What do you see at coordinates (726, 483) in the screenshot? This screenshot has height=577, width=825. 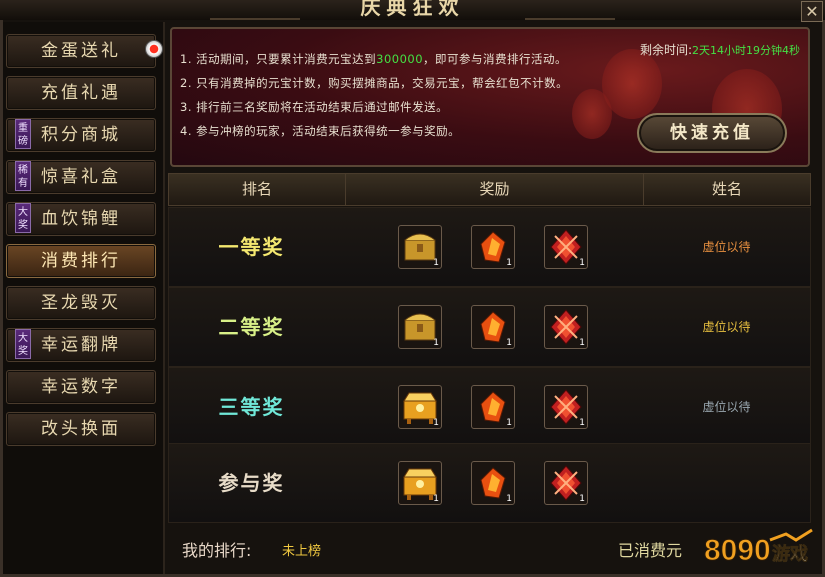 I see `player-name` at bounding box center [726, 483].